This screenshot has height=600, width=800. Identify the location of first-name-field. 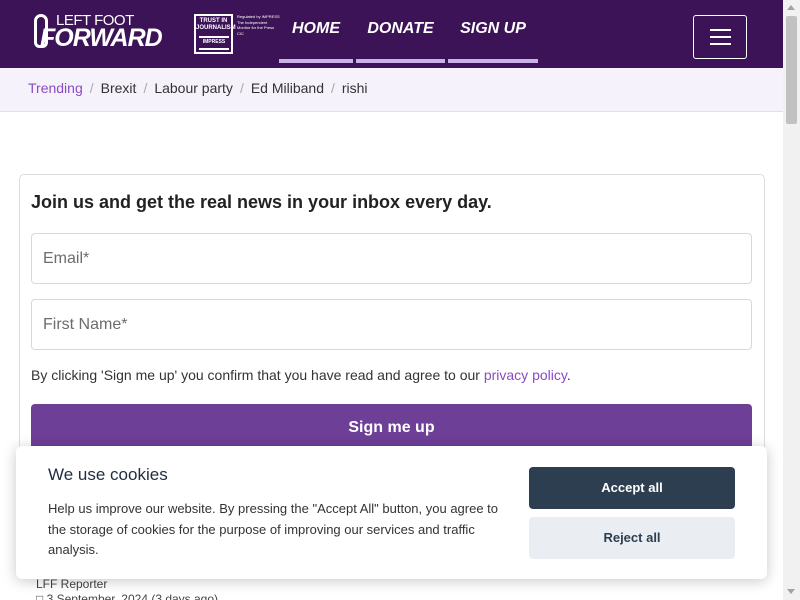
(391, 324).